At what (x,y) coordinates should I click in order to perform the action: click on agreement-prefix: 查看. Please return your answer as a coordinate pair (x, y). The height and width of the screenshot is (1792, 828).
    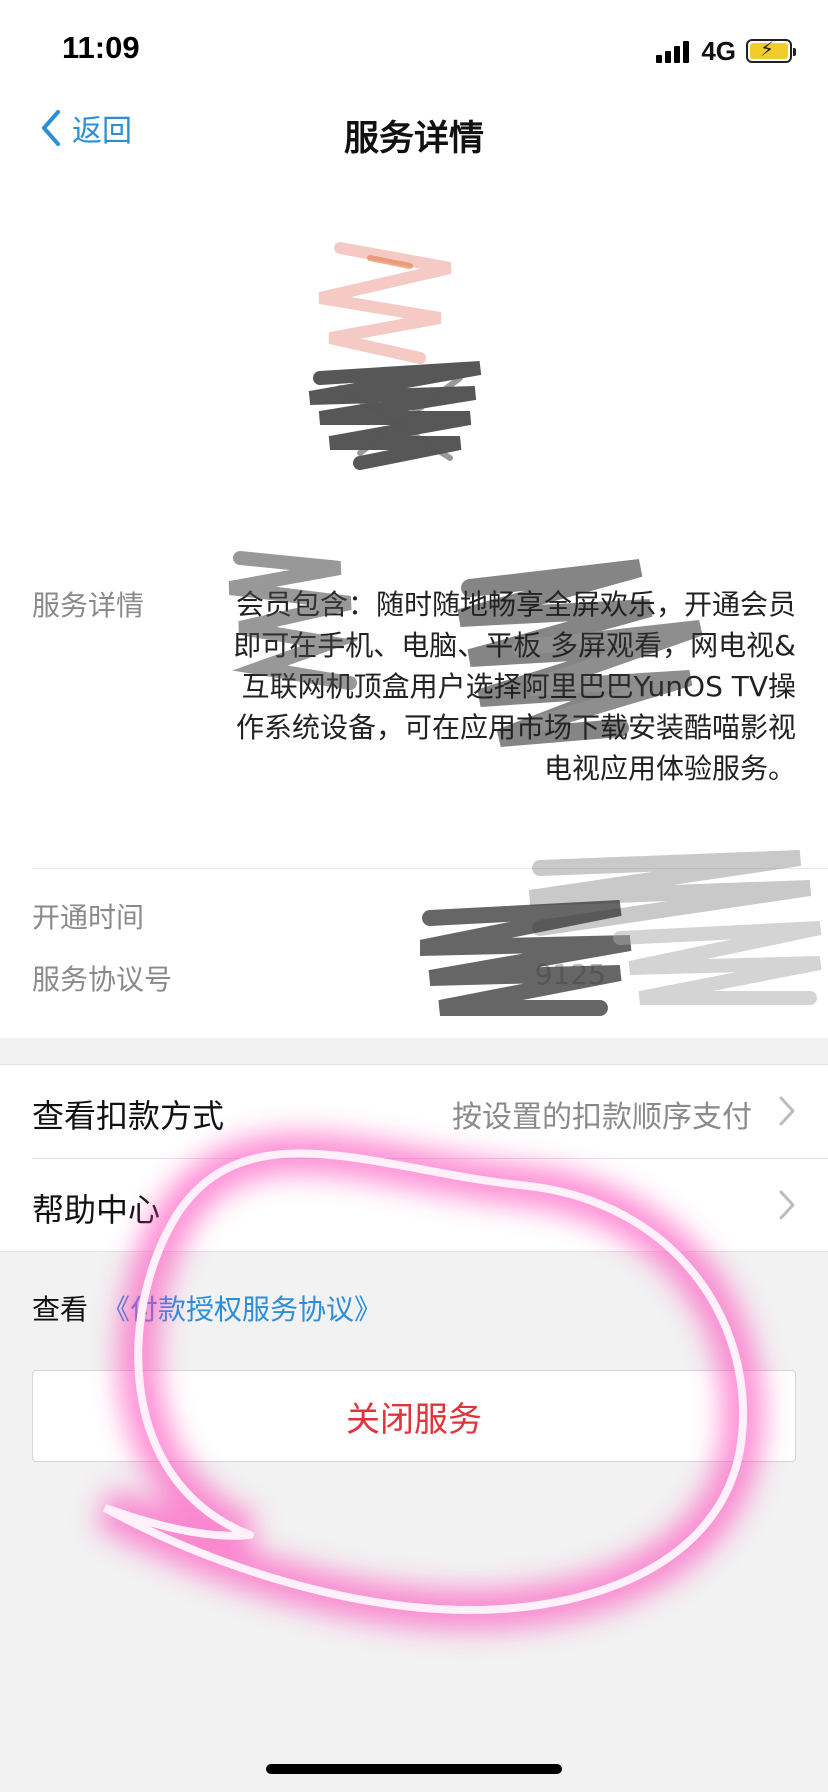
    Looking at the image, I should click on (60, 1309).